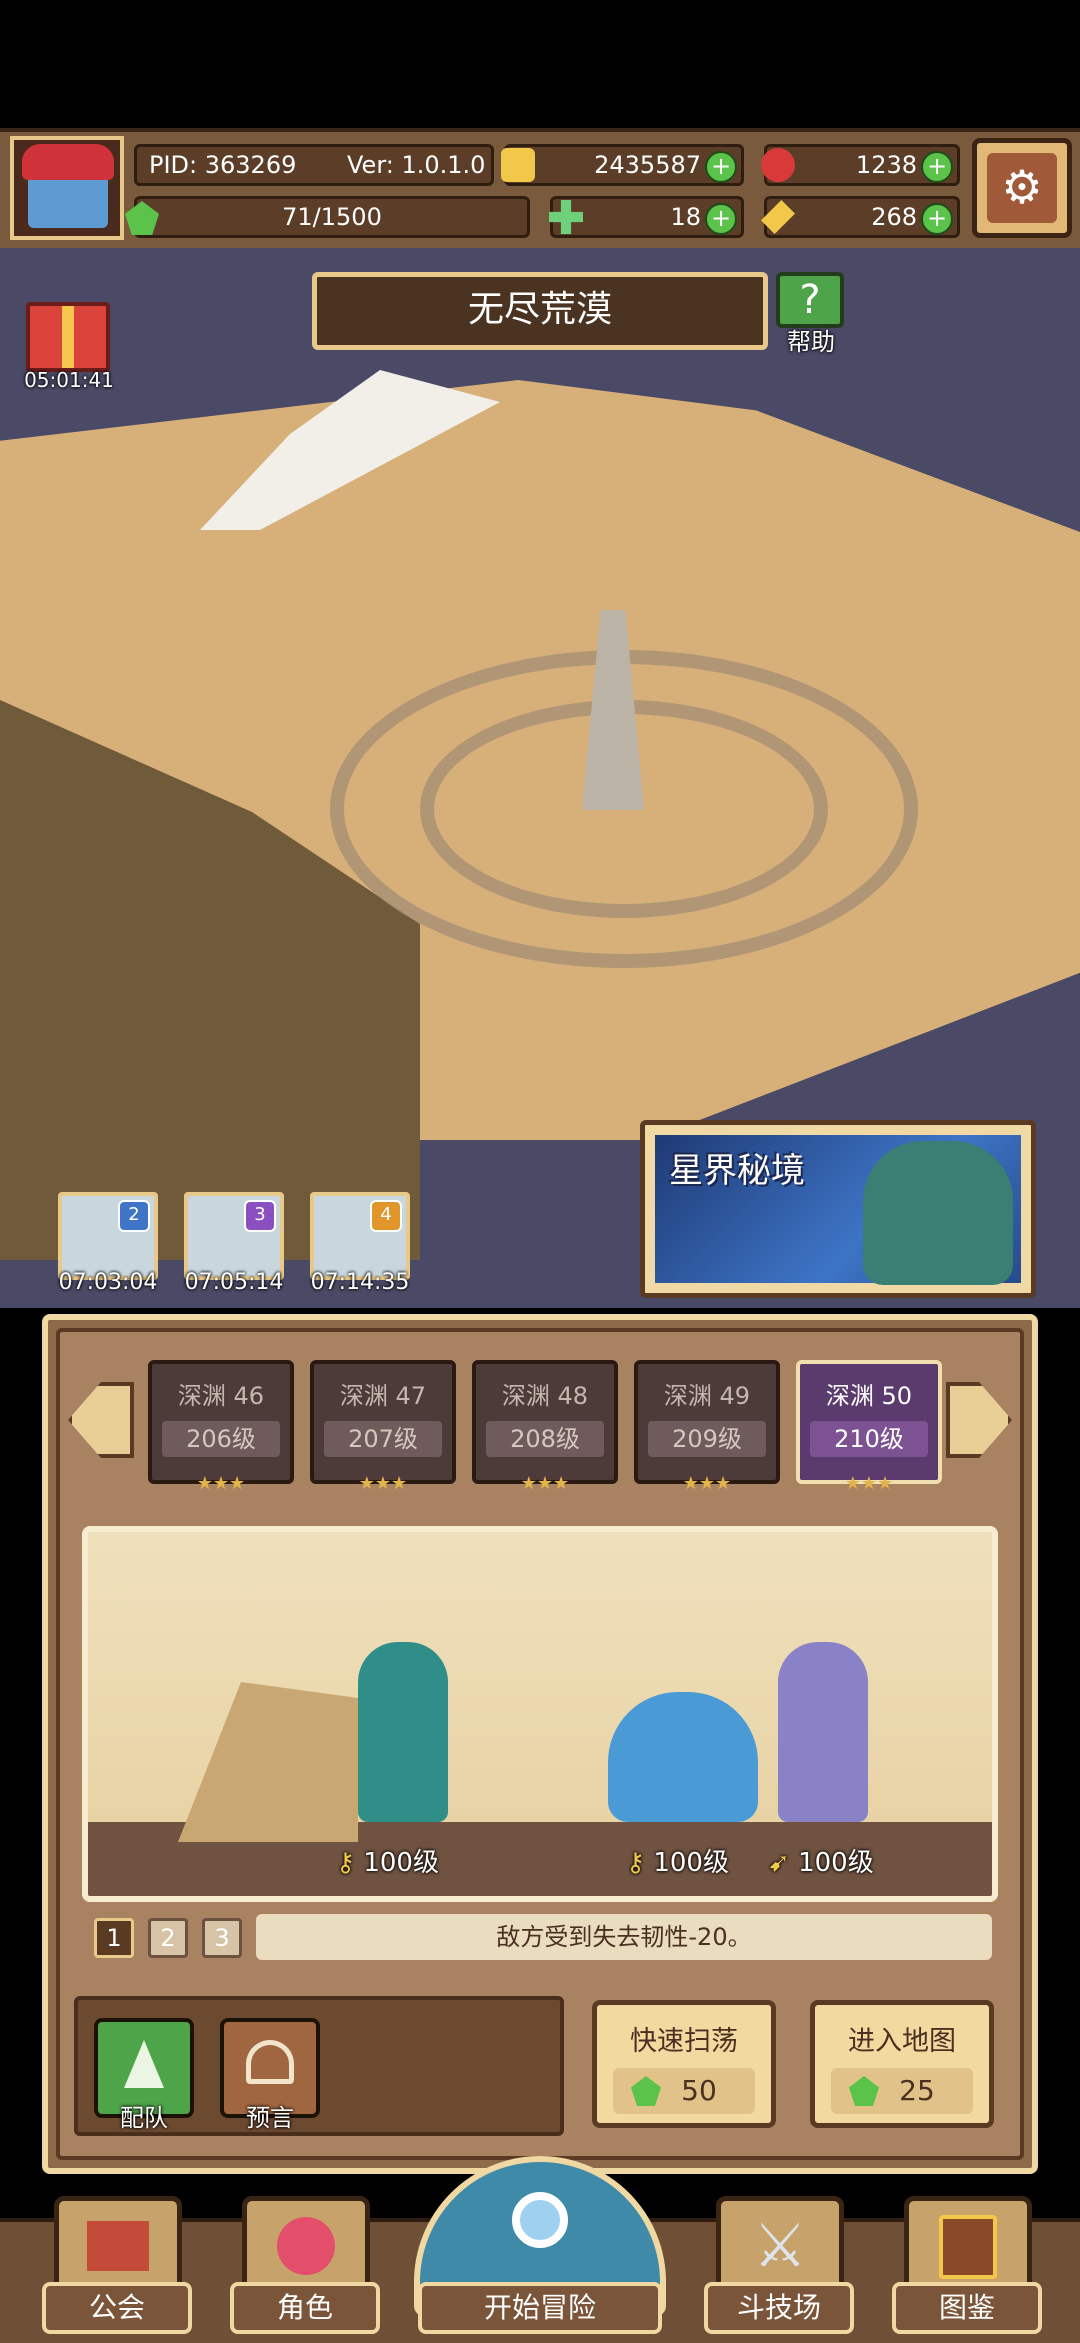 The width and height of the screenshot is (1080, 2343). Describe the element at coordinates (144, 2064) in the screenshot. I see `gold-stack-icon` at that location.